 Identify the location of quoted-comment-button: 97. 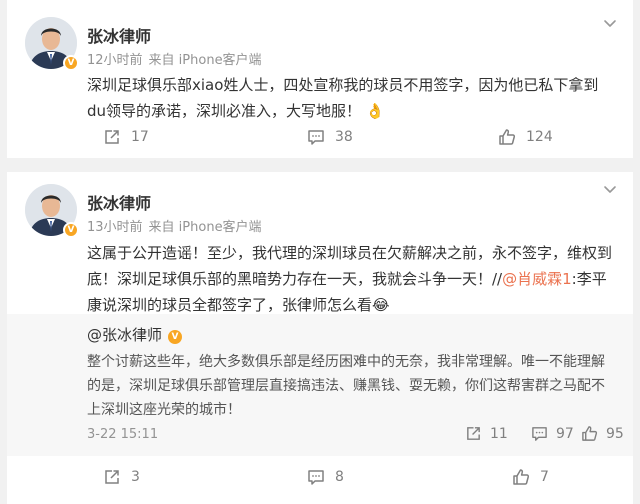
(552, 433).